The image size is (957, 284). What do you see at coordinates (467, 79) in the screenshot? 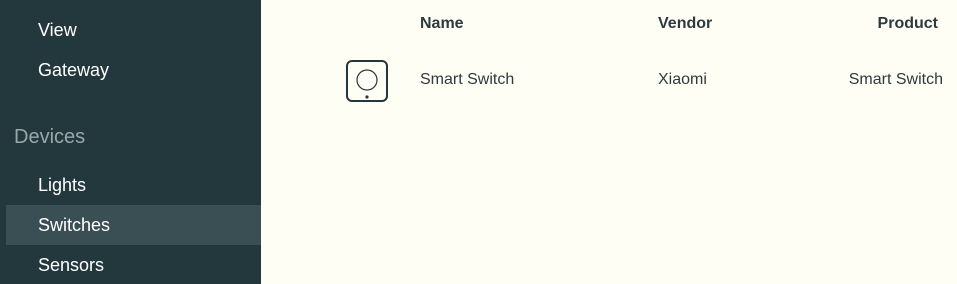
I see `device-name: Smart Switch` at bounding box center [467, 79].